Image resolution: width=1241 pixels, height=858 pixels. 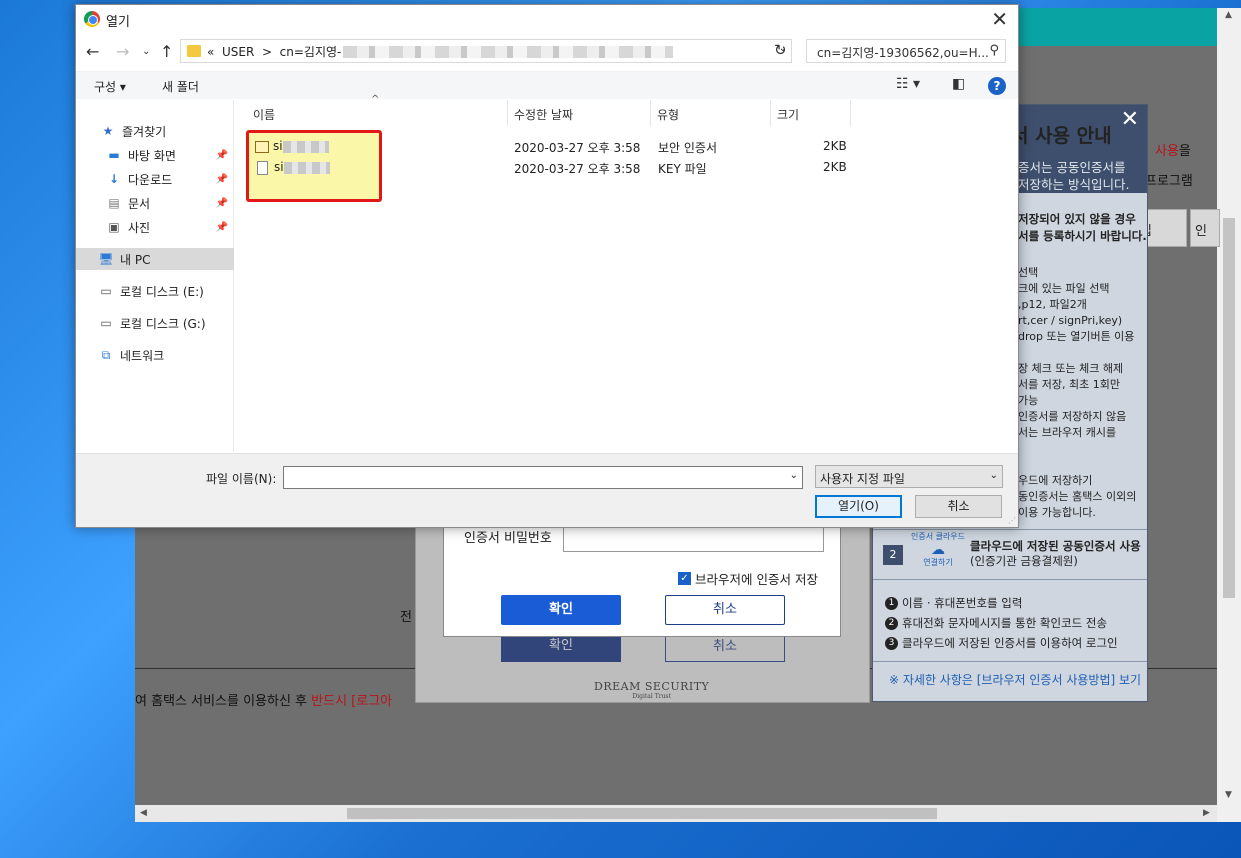 What do you see at coordinates (1028, 400) in the screenshot?
I see `guide-list-line: 가능` at bounding box center [1028, 400].